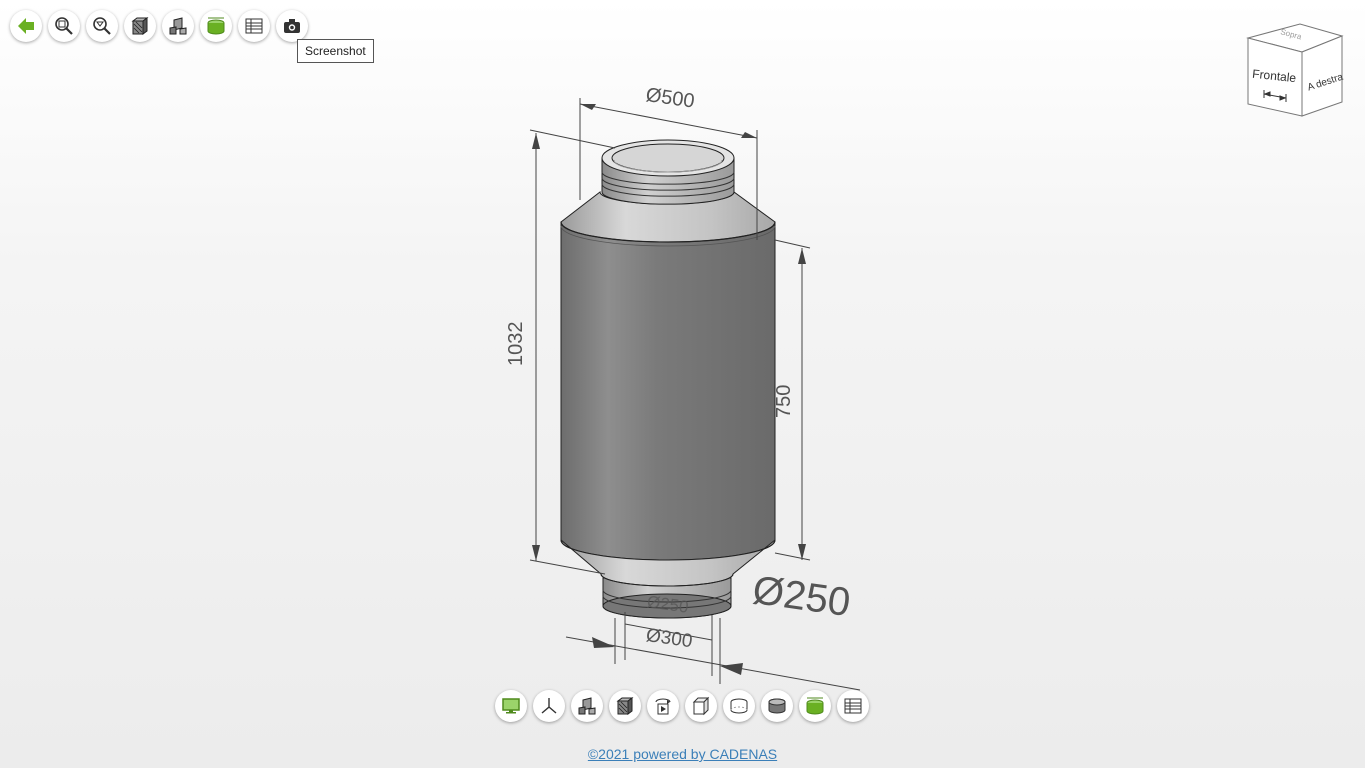 This screenshot has width=1365, height=768. I want to click on table-button, so click(254, 26).